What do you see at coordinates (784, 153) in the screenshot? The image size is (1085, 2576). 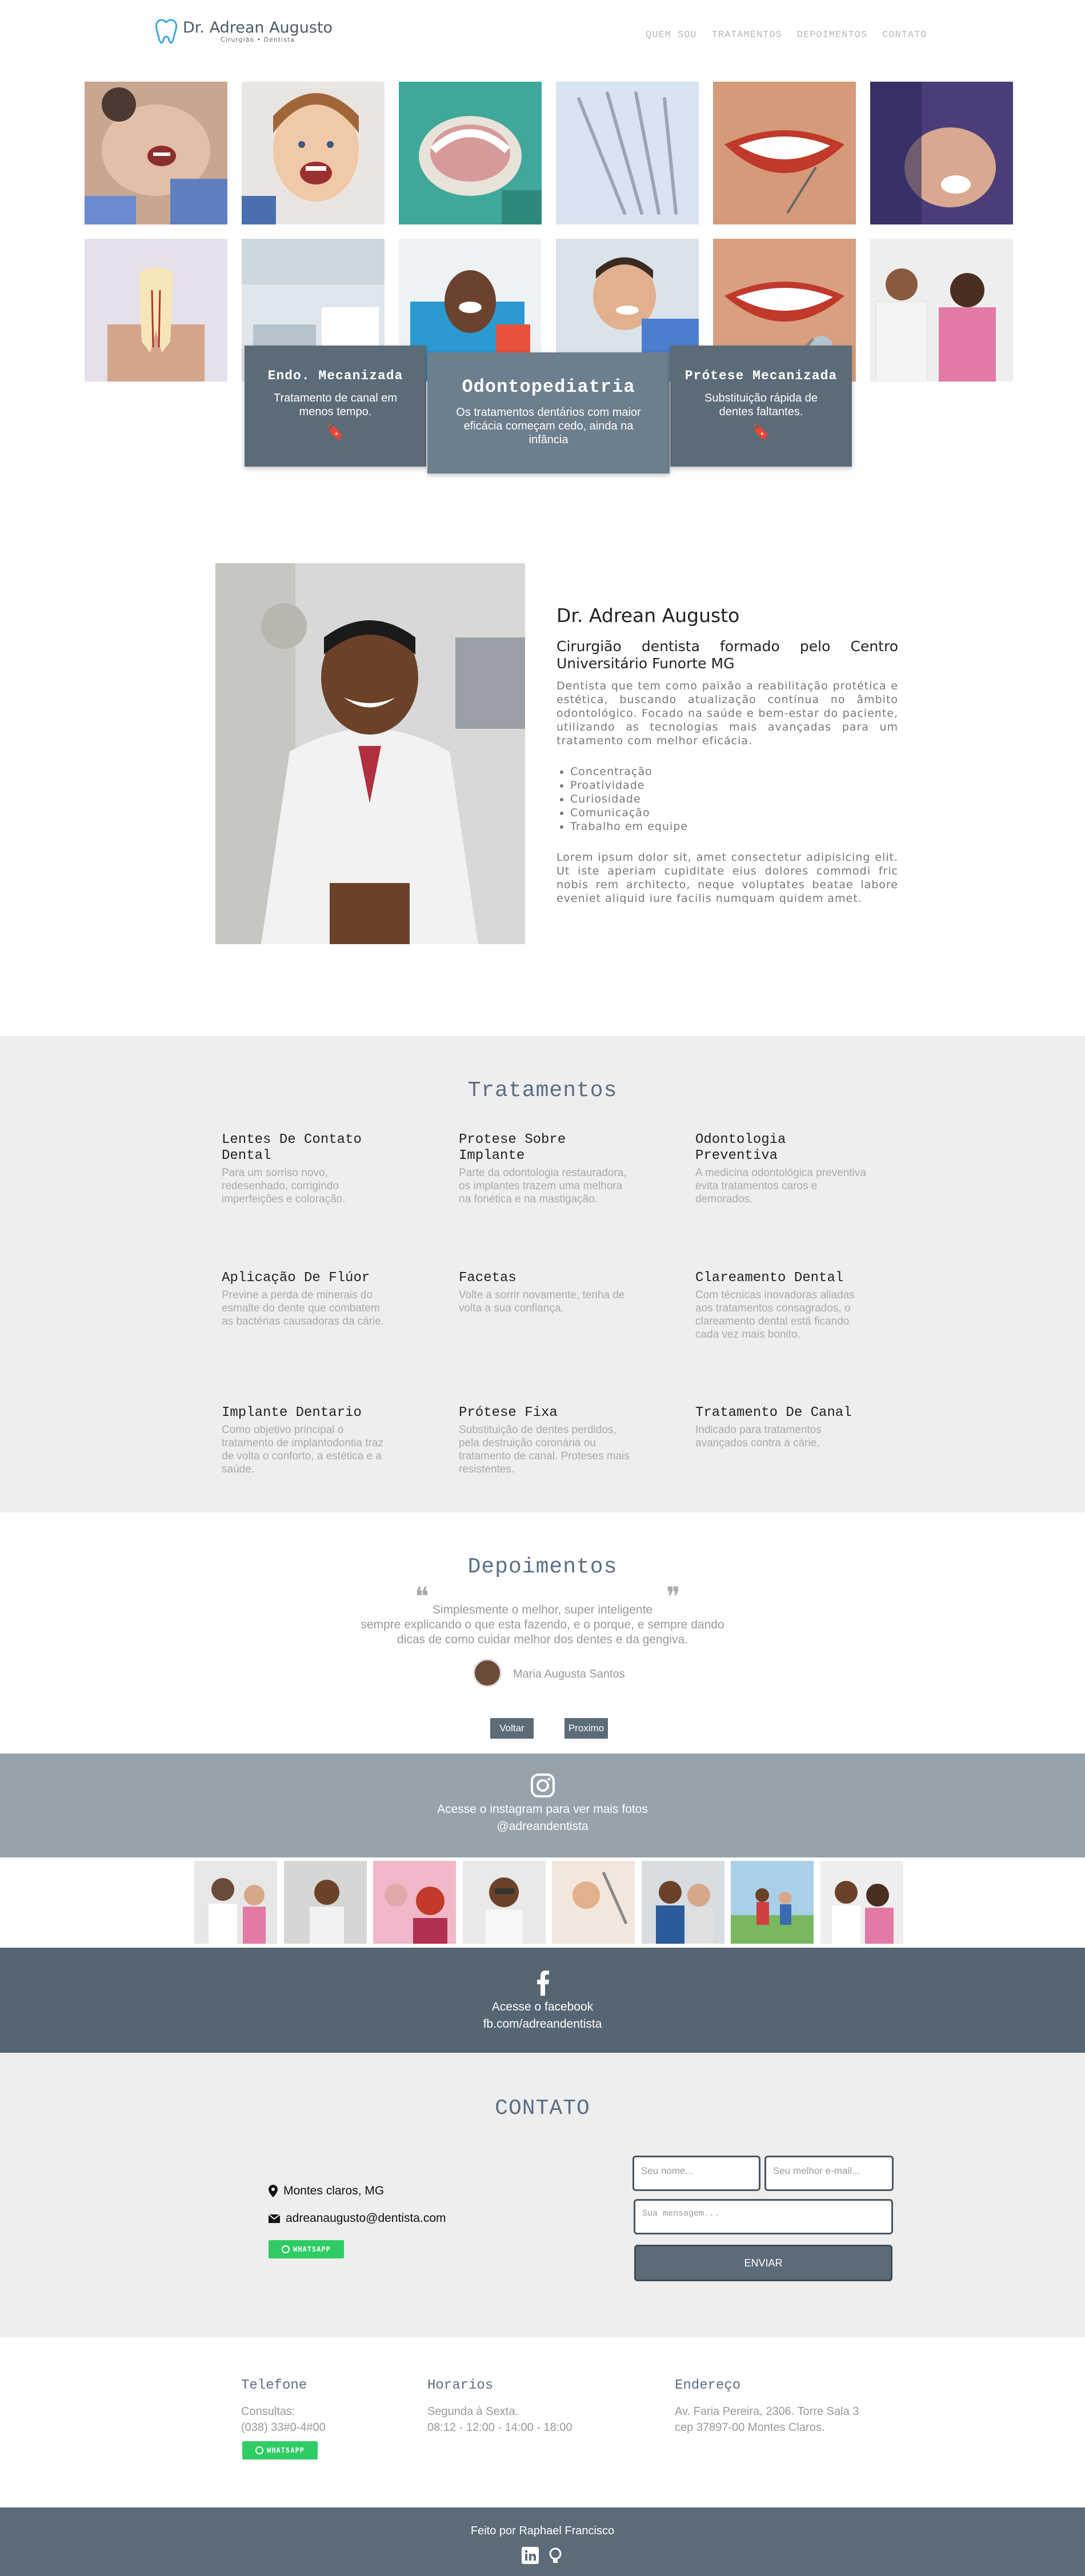 I see `photo-woman-smile` at bounding box center [784, 153].